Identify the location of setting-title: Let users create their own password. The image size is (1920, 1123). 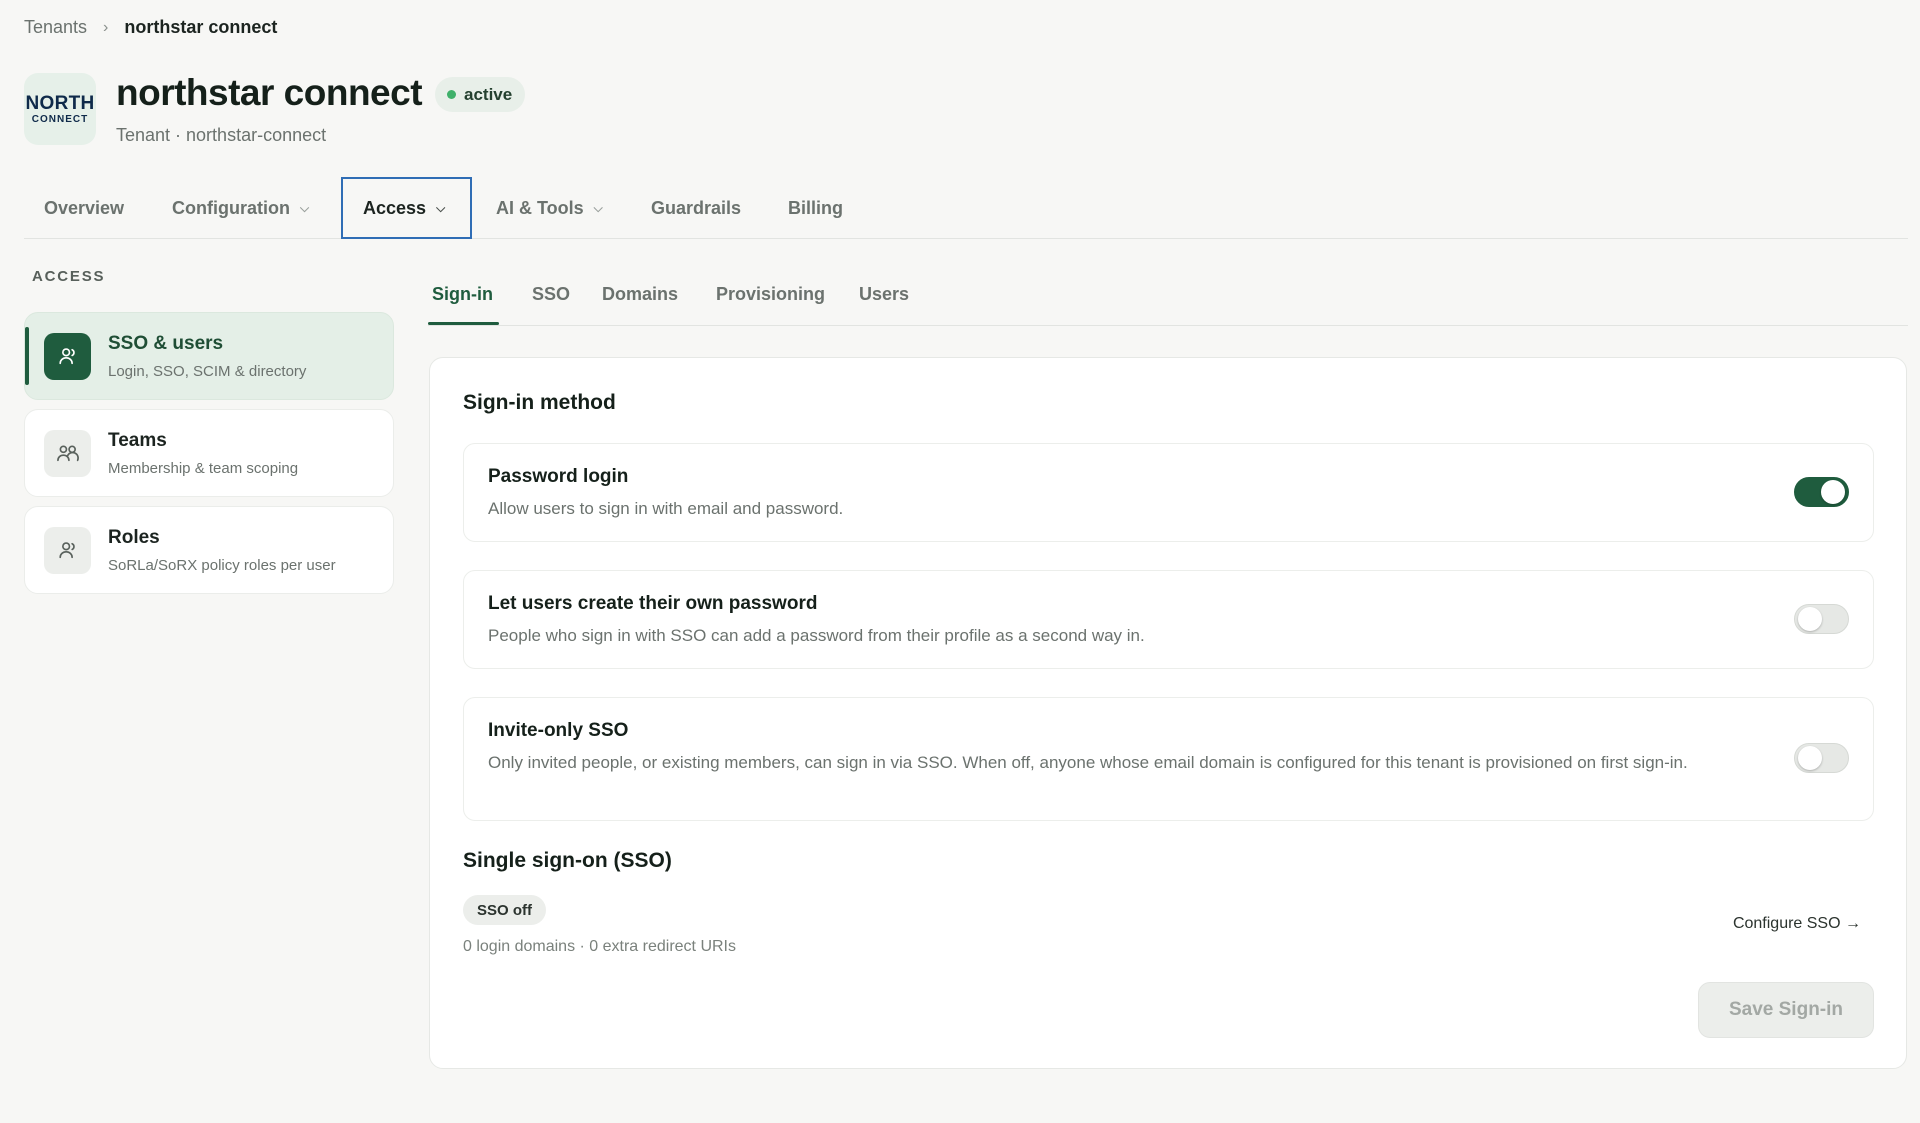
(653, 603).